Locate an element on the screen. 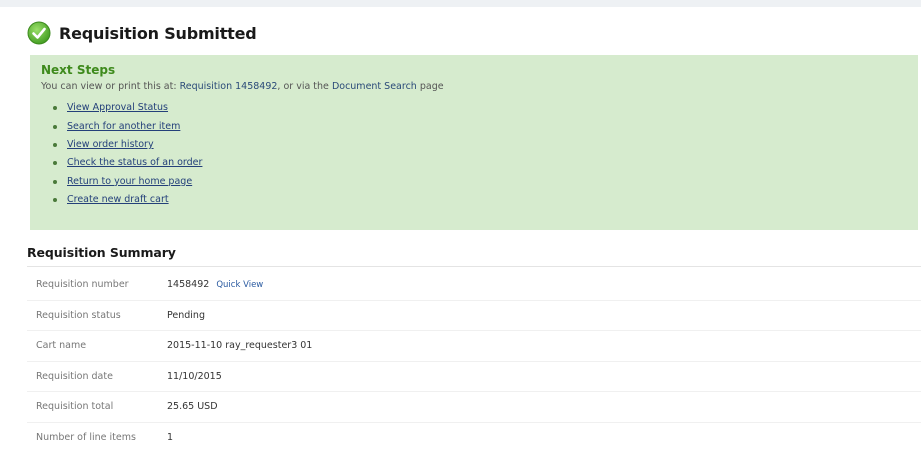  table-row: Requisition status Pending is located at coordinates (474, 316).